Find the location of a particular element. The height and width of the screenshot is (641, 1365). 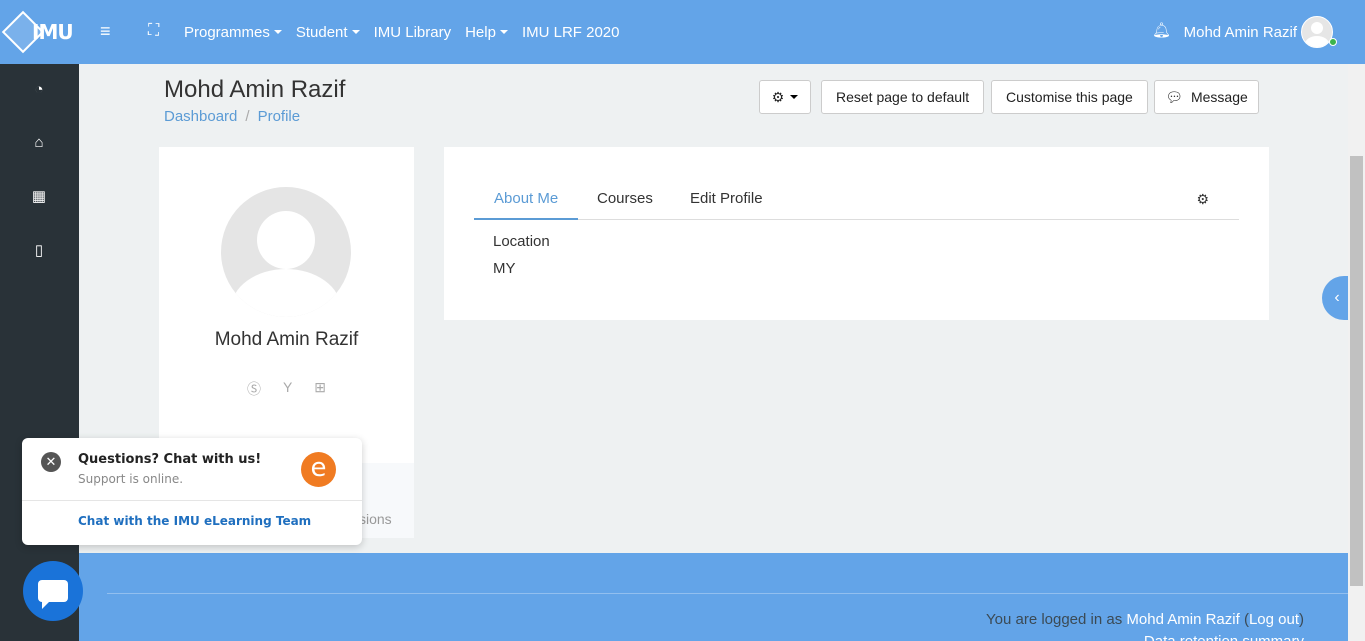

user-menu: Mohd Amin Razif is located at coordinates (1258, 32).